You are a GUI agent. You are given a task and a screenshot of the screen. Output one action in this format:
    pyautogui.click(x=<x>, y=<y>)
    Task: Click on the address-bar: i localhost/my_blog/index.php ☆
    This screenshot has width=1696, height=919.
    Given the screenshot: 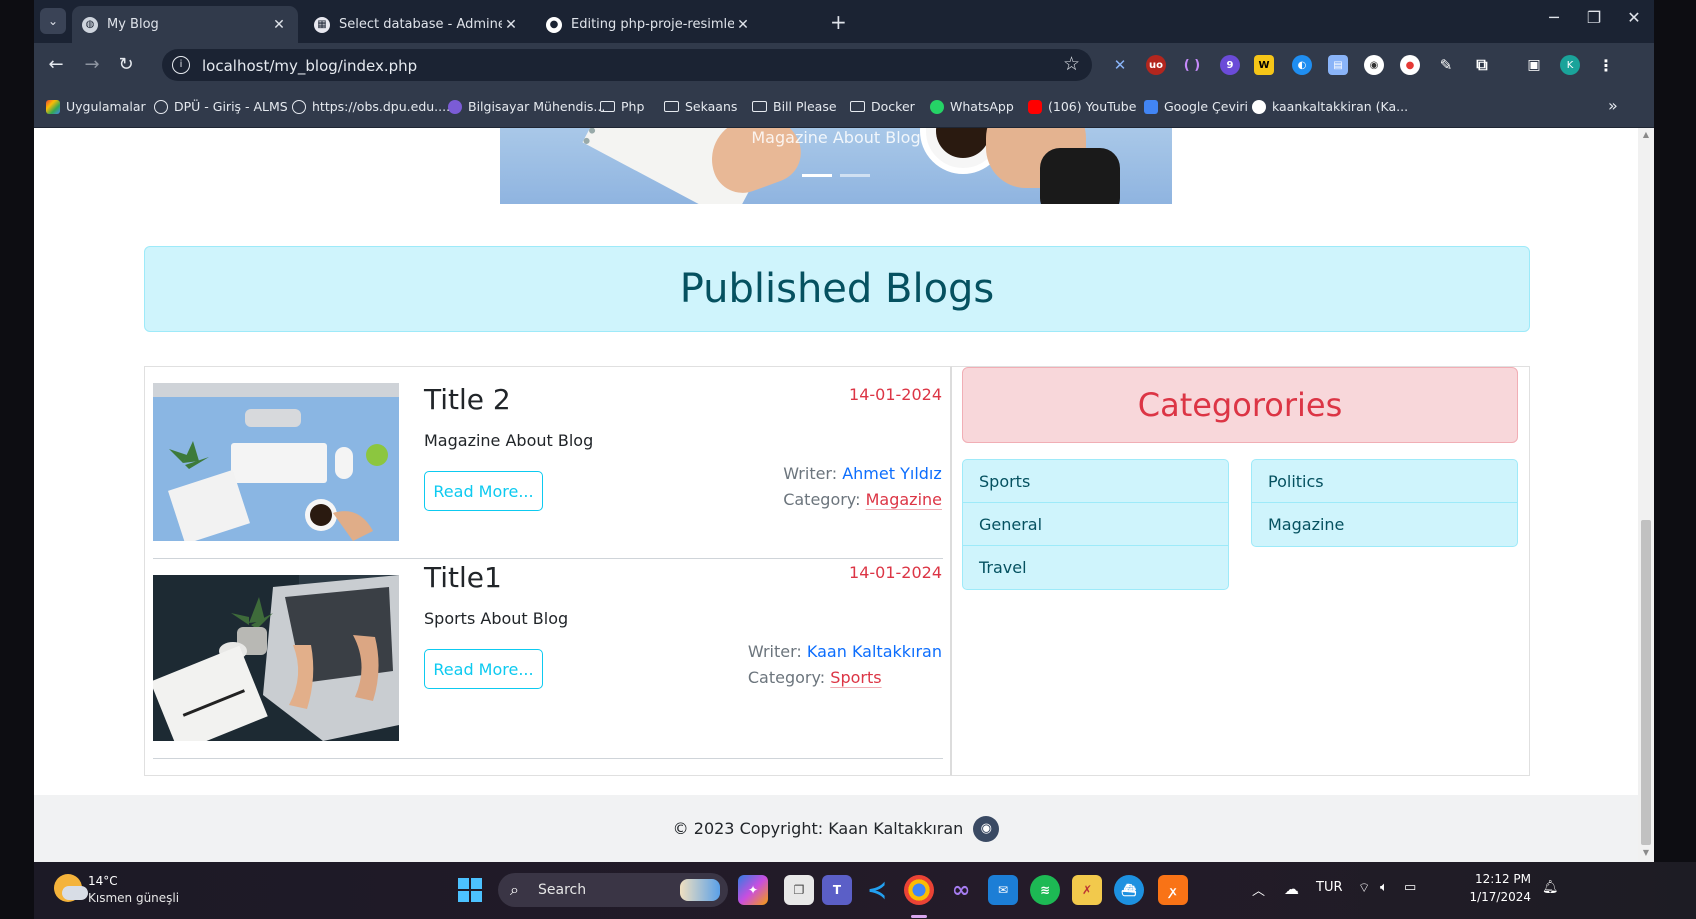 What is the action you would take?
    pyautogui.click(x=627, y=65)
    